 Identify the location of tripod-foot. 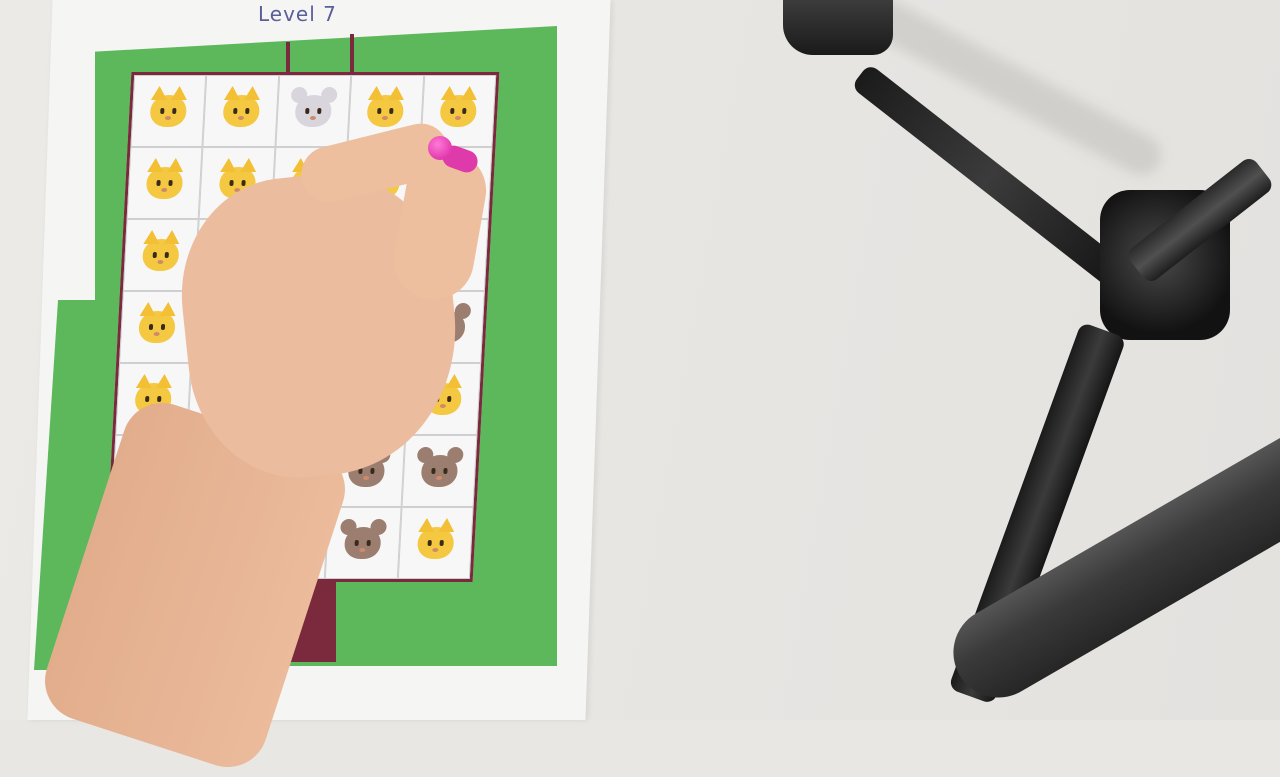
(838, 27).